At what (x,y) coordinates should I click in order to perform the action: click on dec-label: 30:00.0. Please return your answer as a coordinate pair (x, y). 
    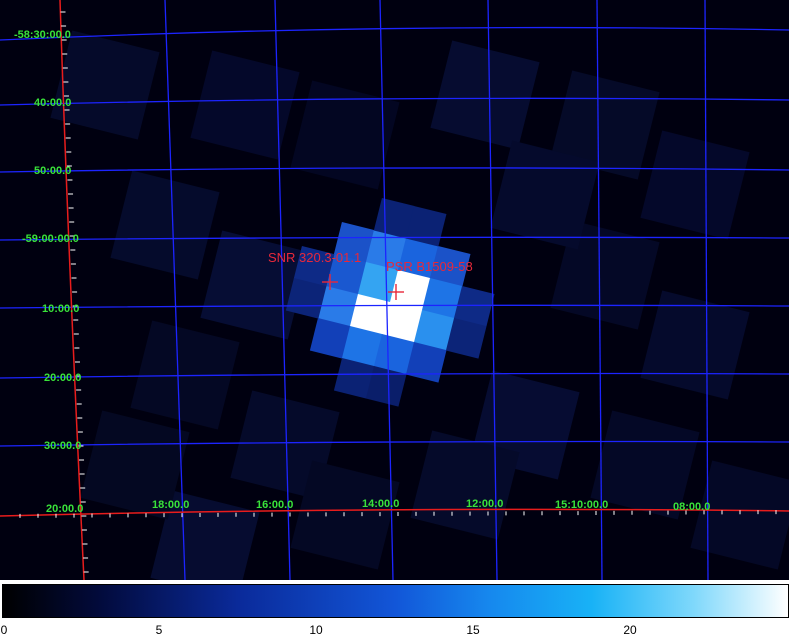
    Looking at the image, I should click on (63, 446).